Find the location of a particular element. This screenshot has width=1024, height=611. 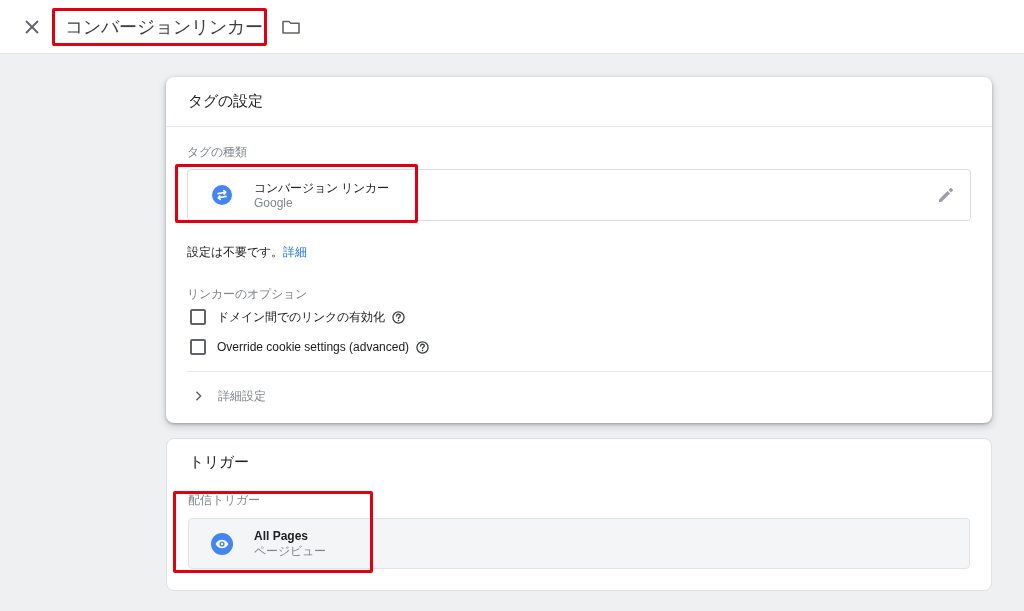

close-icon is located at coordinates (32, 26).